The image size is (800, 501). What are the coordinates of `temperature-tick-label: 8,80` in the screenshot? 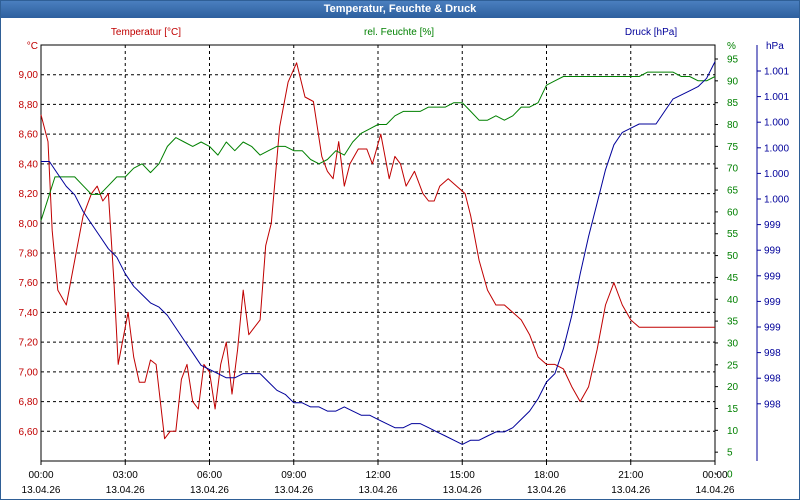 It's located at (29, 105).